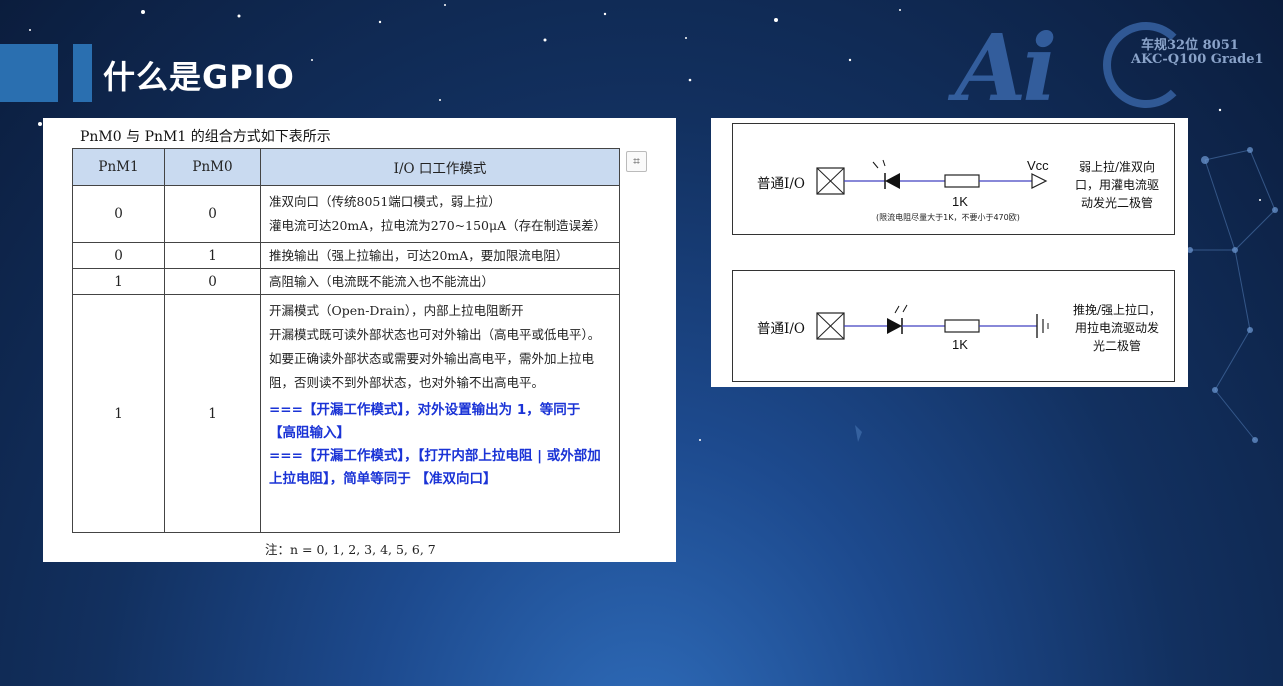 Image resolution: width=1283 pixels, height=686 pixels. Describe the element at coordinates (636, 161) in the screenshot. I see `expand-table-icon: ⌗` at that location.